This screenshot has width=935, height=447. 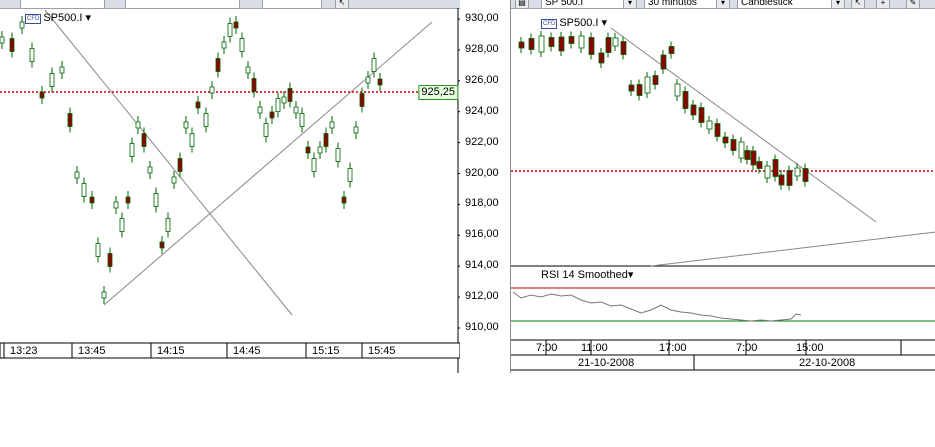 I want to click on trendline-down, so click(x=743, y=125).